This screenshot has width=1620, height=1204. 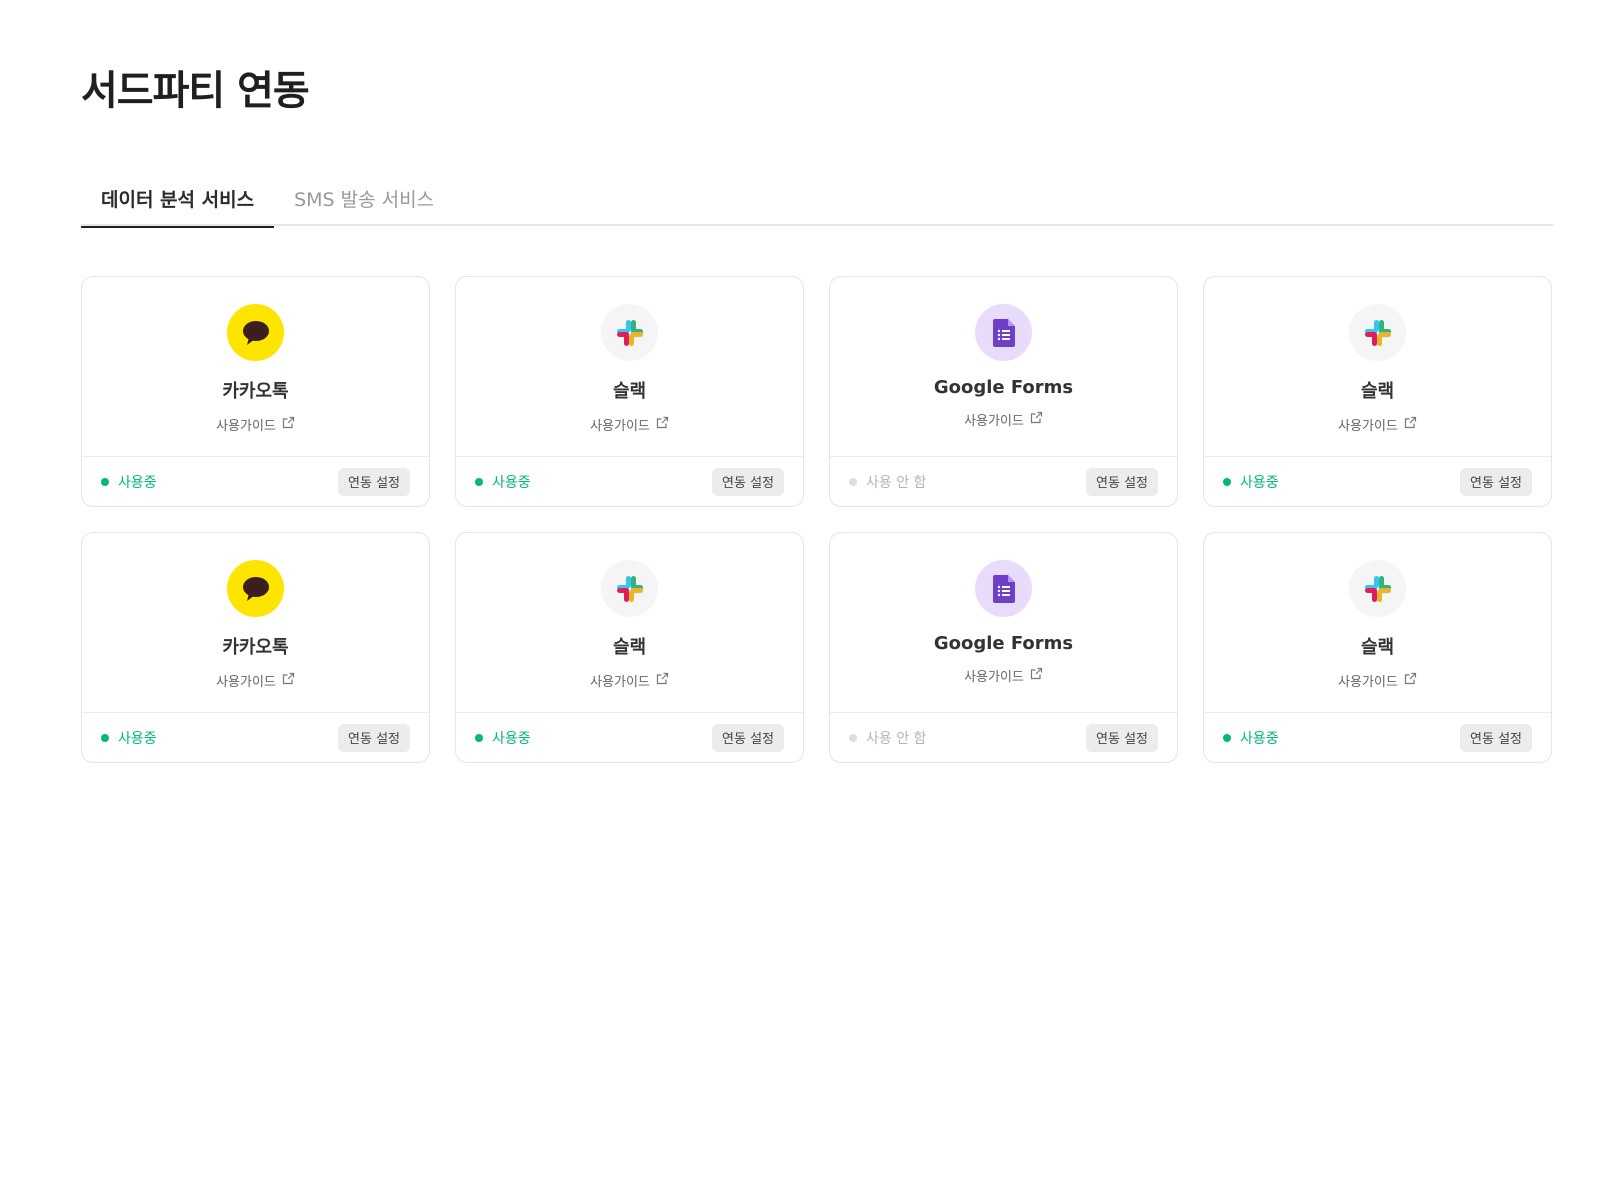 What do you see at coordinates (178, 199) in the screenshot?
I see `tab-data-analysis: 데이터 분석 서비스` at bounding box center [178, 199].